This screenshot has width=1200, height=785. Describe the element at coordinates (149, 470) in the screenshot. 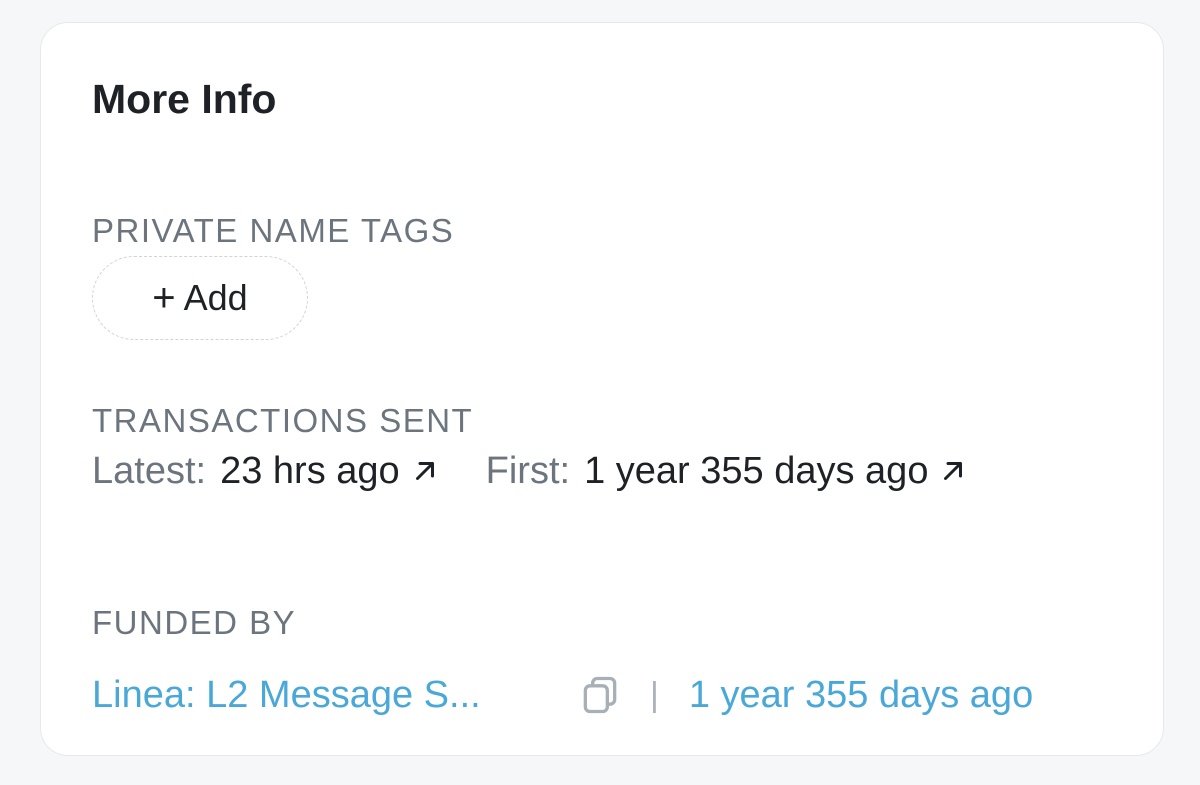

I see `latest-key: Latest:` at that location.